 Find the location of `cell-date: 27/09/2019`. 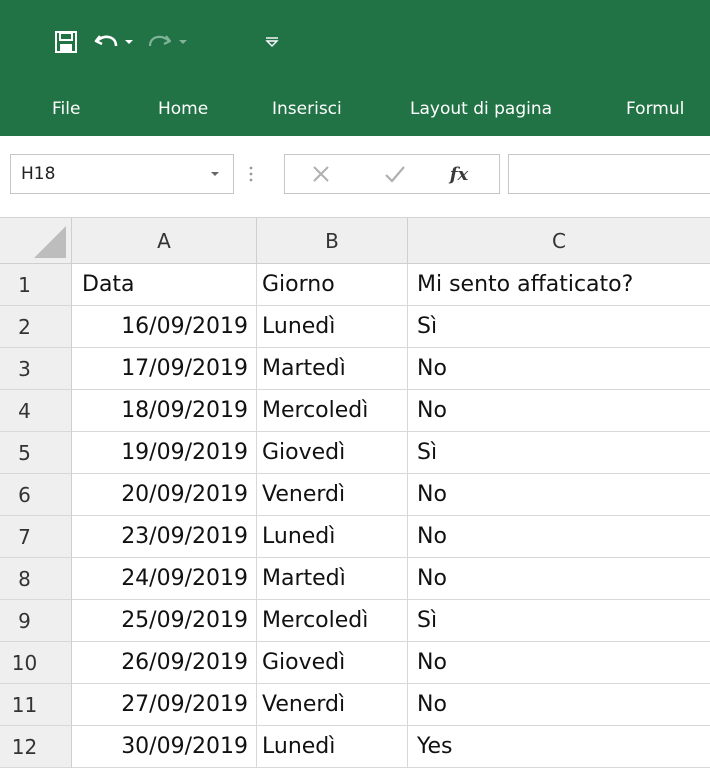

cell-date: 27/09/2019 is located at coordinates (164, 705).